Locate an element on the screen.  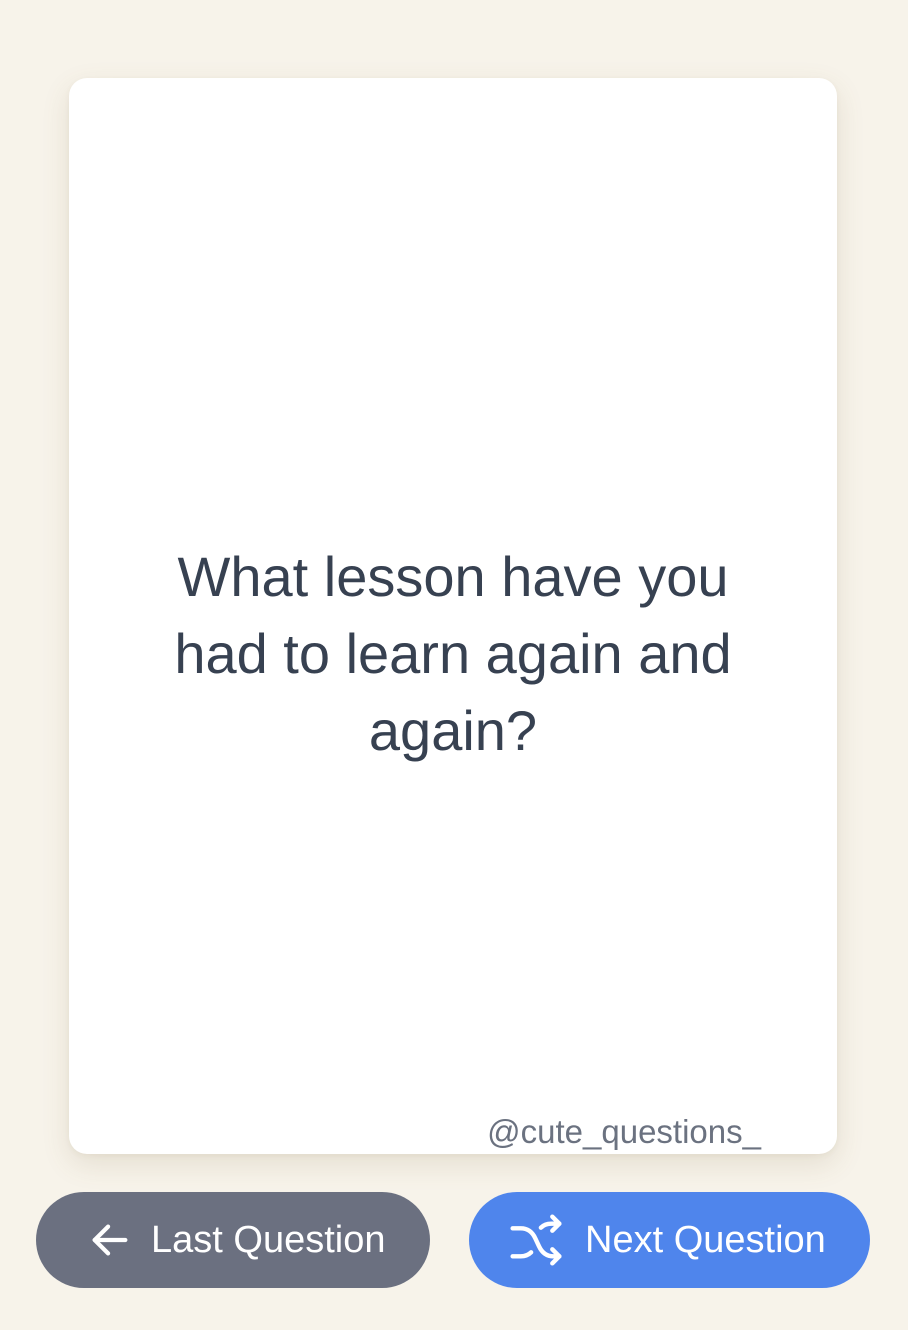
last-question-label: Last Question is located at coordinates (268, 1239).